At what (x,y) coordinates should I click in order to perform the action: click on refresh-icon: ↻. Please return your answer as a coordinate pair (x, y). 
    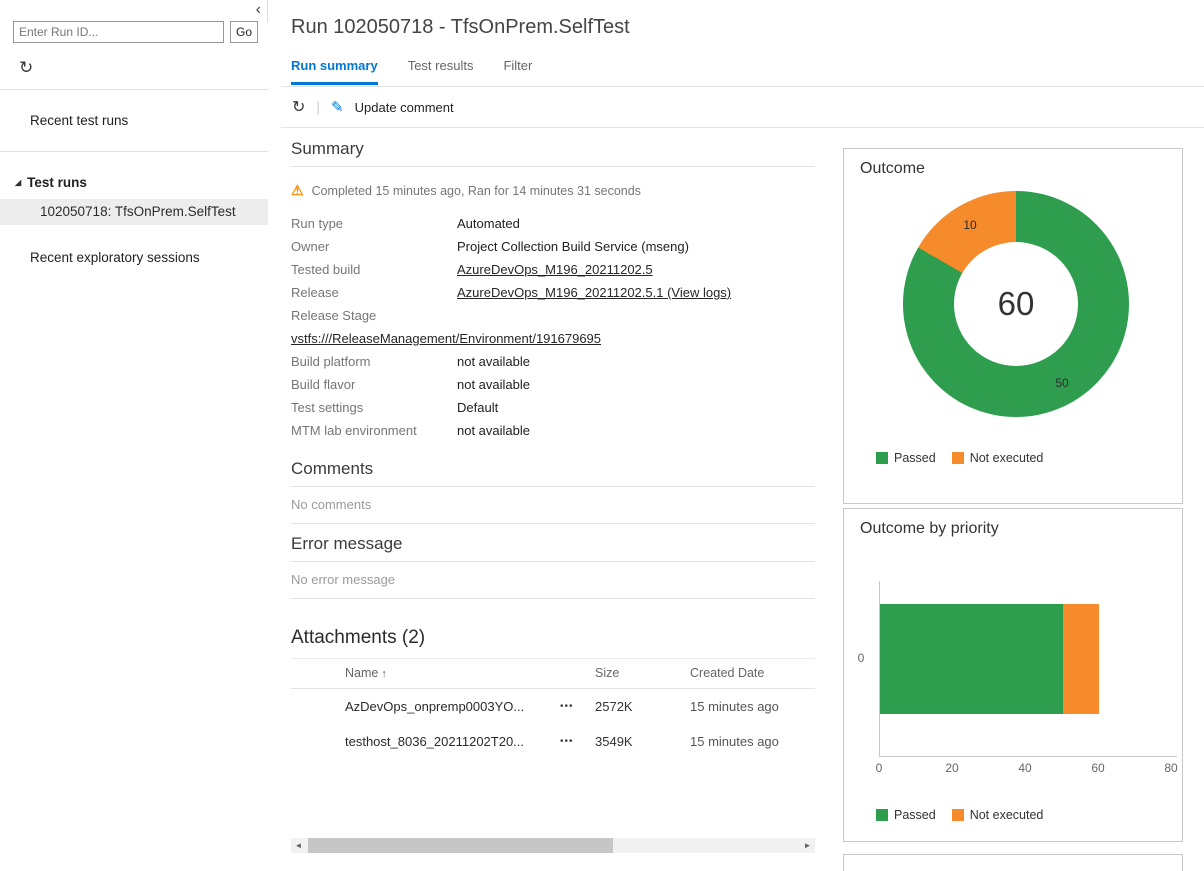
    Looking at the image, I should click on (26, 67).